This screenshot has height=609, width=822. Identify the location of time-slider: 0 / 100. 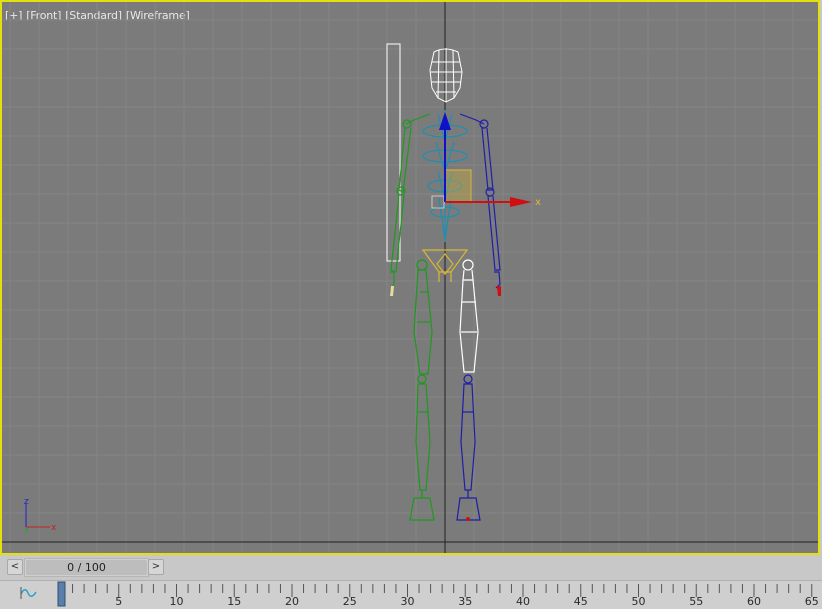
(86, 567).